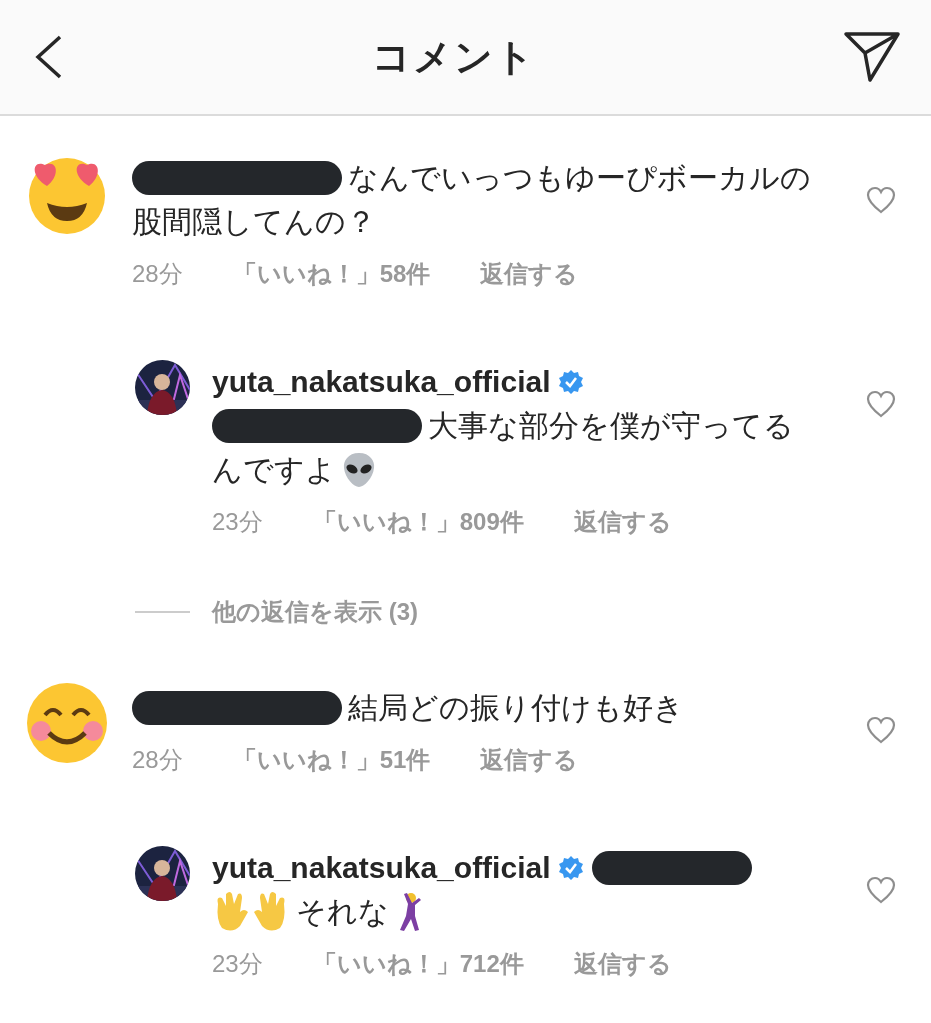 The image size is (931, 1023). I want to click on likes-count: 「いいね！」51件, so click(331, 760).